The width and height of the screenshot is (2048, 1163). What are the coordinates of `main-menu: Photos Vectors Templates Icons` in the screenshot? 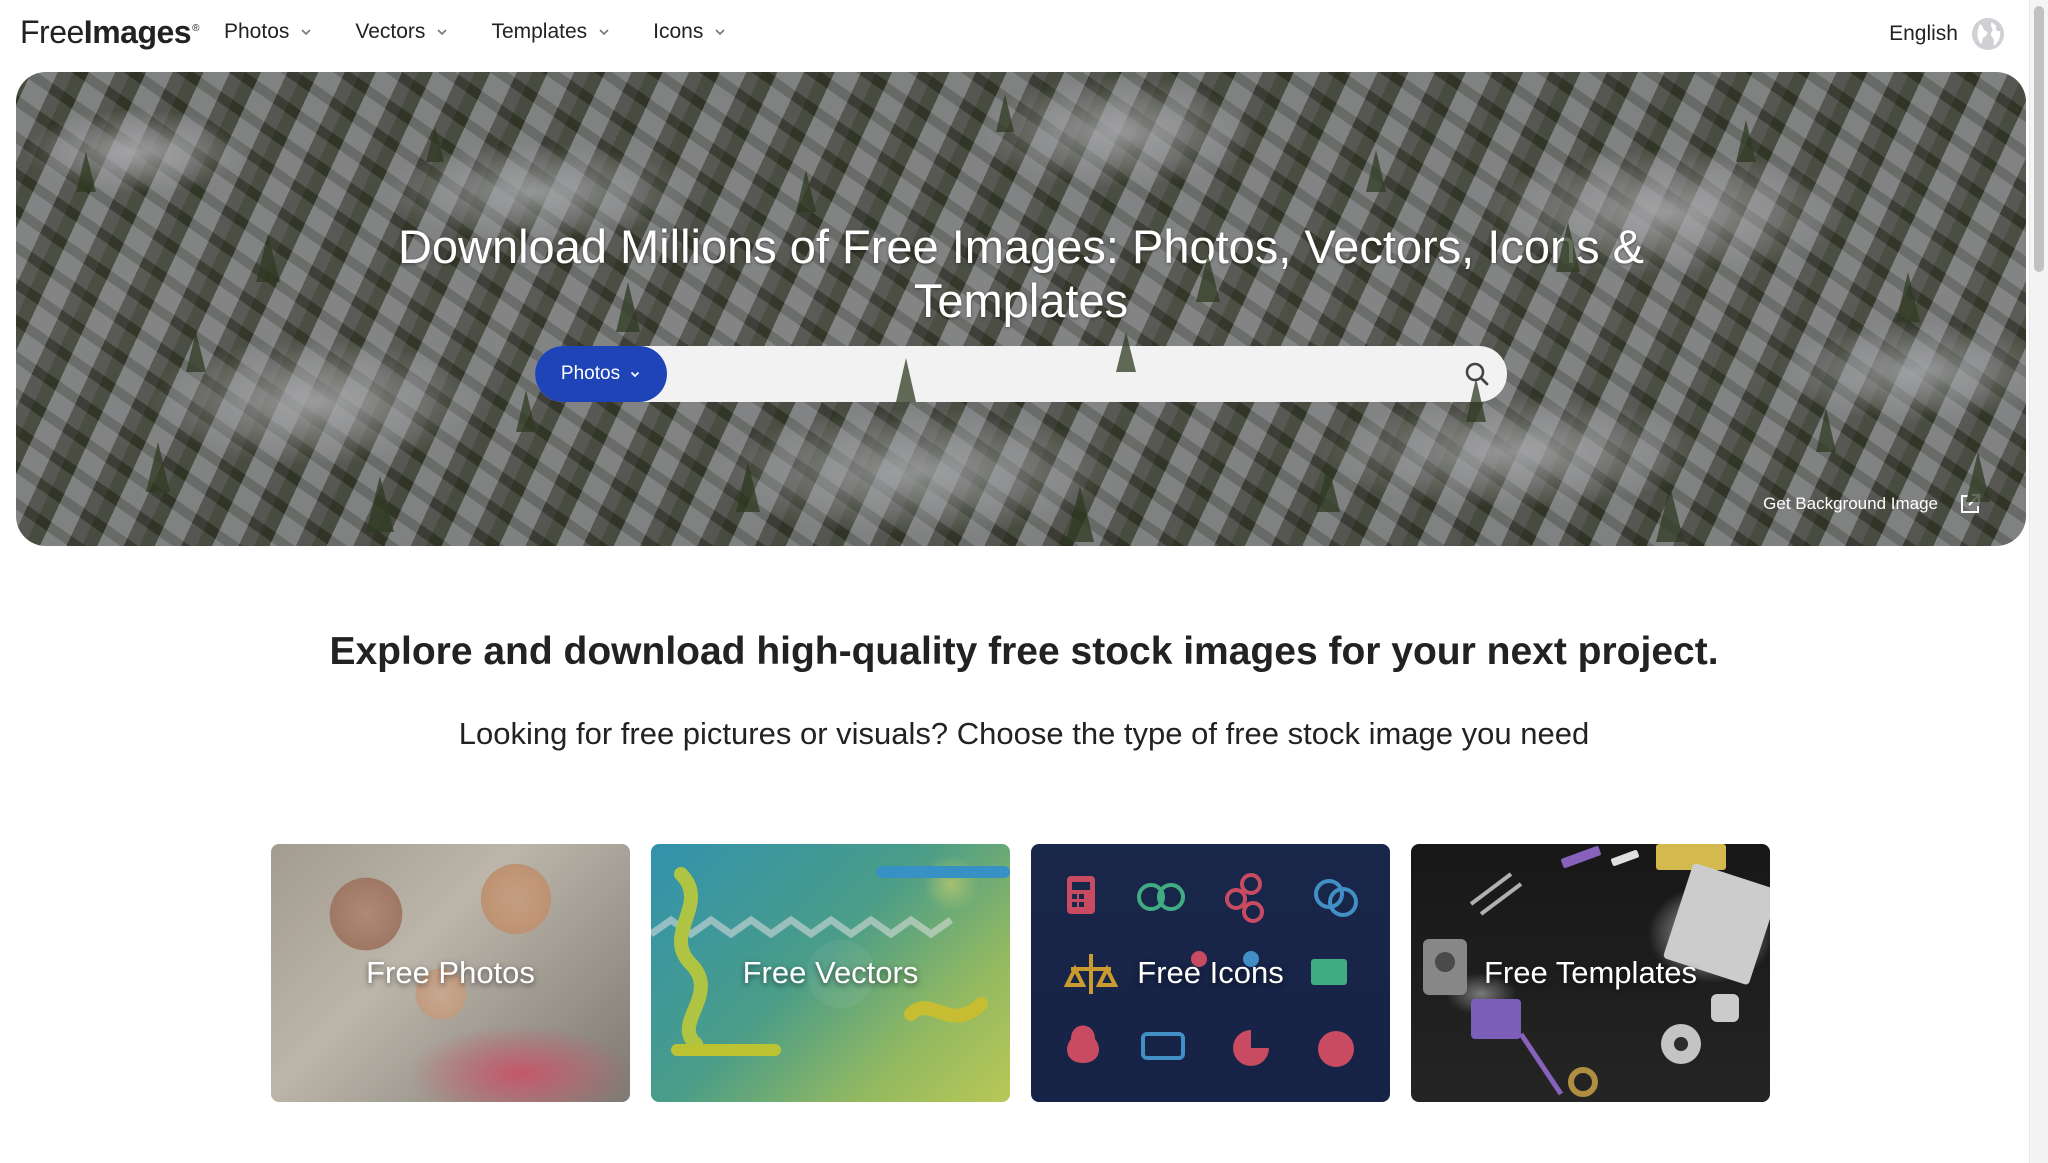 It's located at (475, 32).